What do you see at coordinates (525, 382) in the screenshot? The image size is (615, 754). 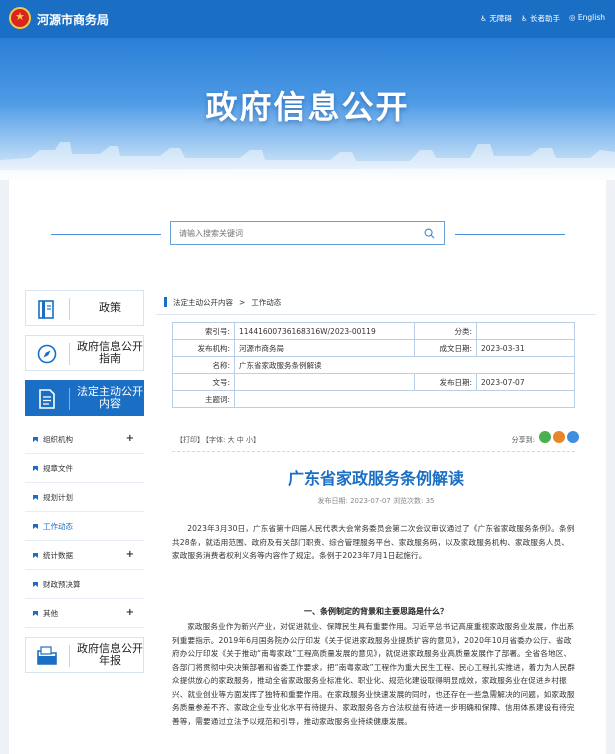 I see `meta-value-pub-date: 2023-07-07` at bounding box center [525, 382].